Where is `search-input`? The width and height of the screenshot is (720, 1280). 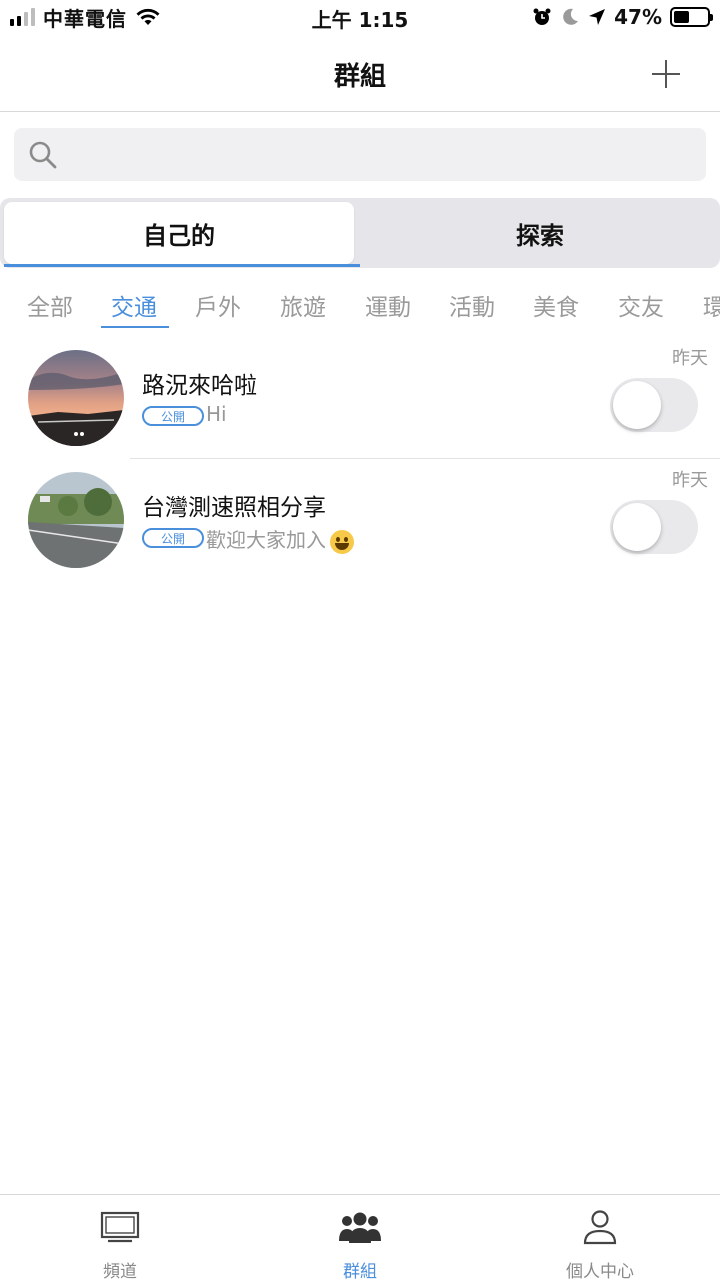 search-input is located at coordinates (385, 154).